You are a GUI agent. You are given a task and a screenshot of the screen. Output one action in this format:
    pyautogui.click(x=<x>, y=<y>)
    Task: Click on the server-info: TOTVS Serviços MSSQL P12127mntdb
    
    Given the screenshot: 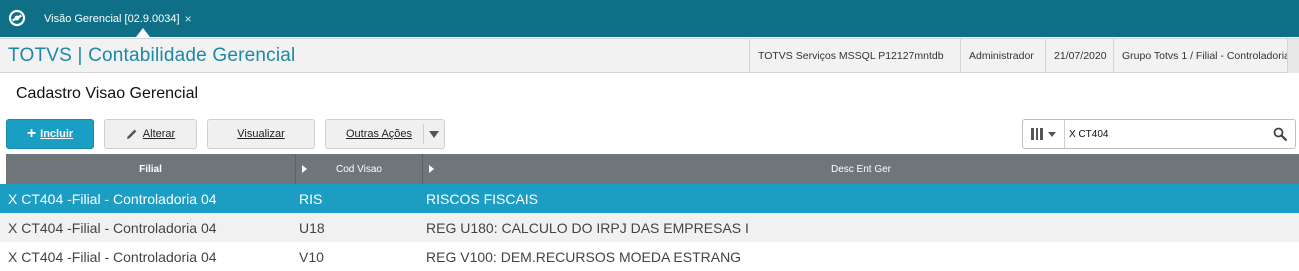 What is the action you would take?
    pyautogui.click(x=850, y=56)
    